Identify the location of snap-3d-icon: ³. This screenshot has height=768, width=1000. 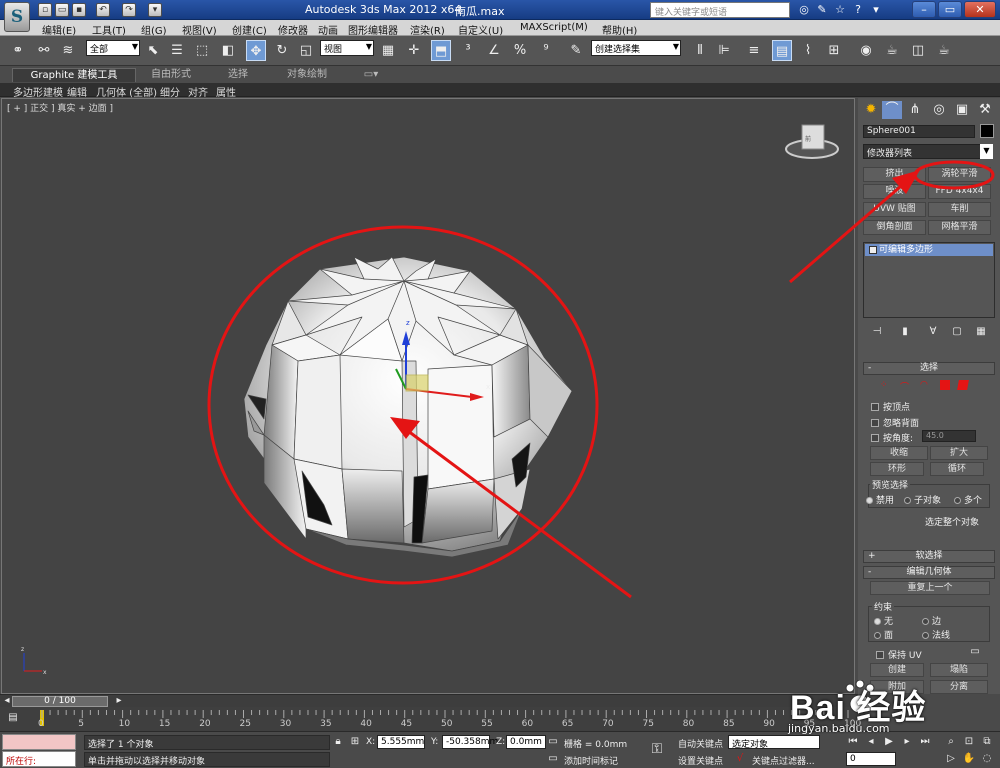
(468, 50).